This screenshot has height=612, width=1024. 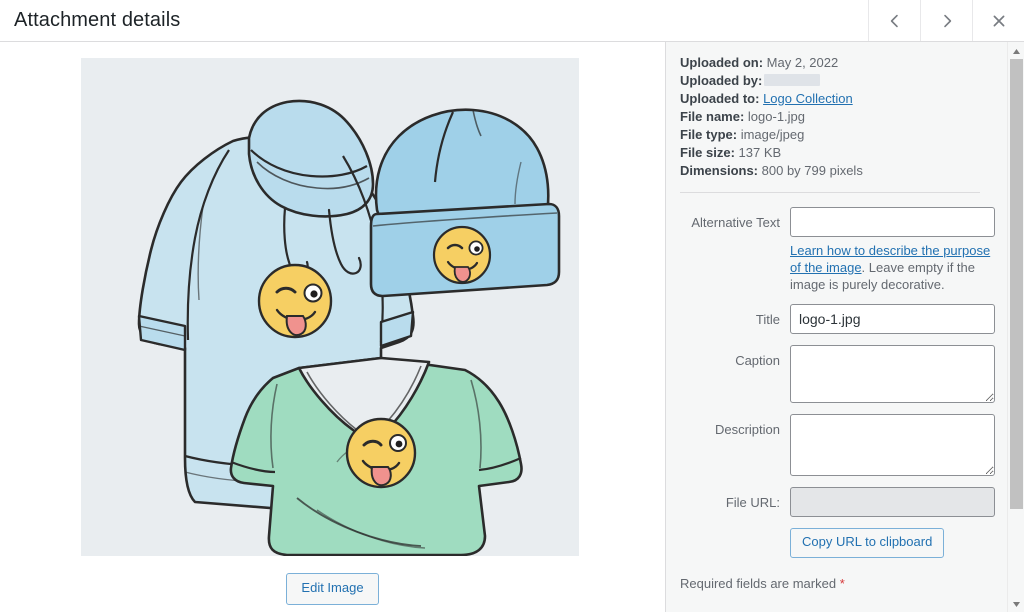 I want to click on scroll-down-button, so click(x=1016, y=603).